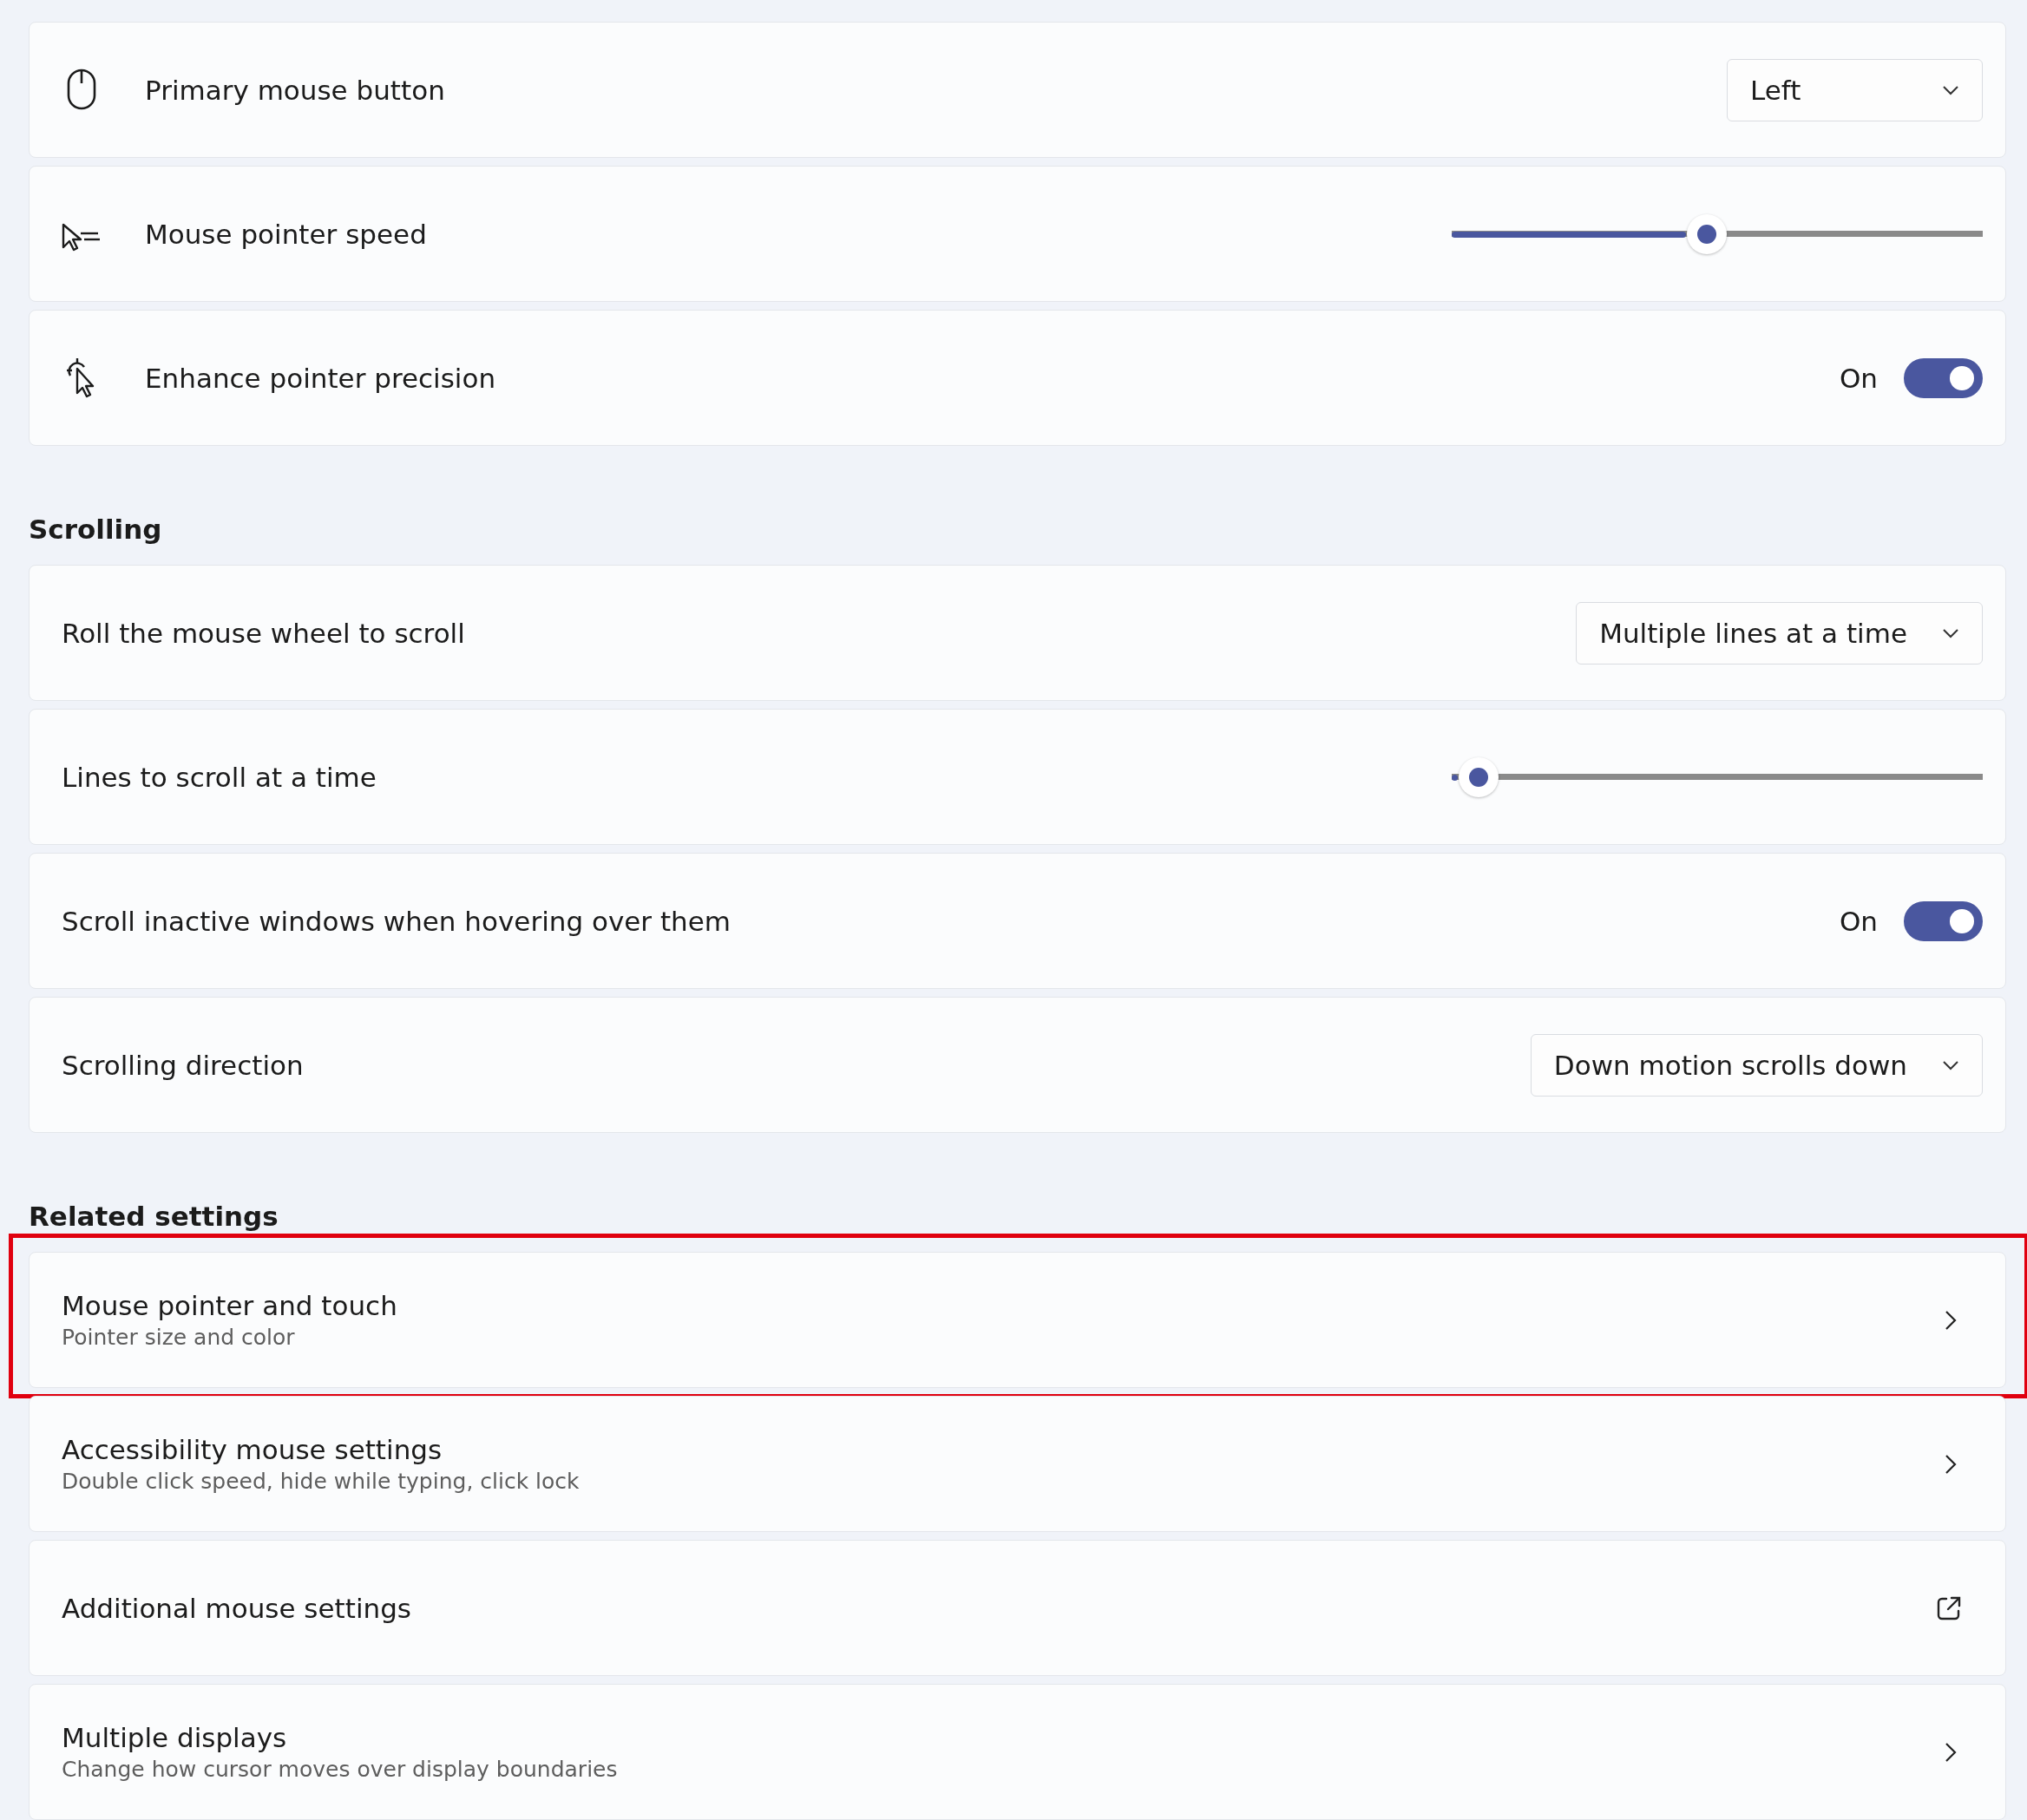 This screenshot has width=2027, height=1820. I want to click on setting-label: Additional mouse settings, so click(237, 1608).